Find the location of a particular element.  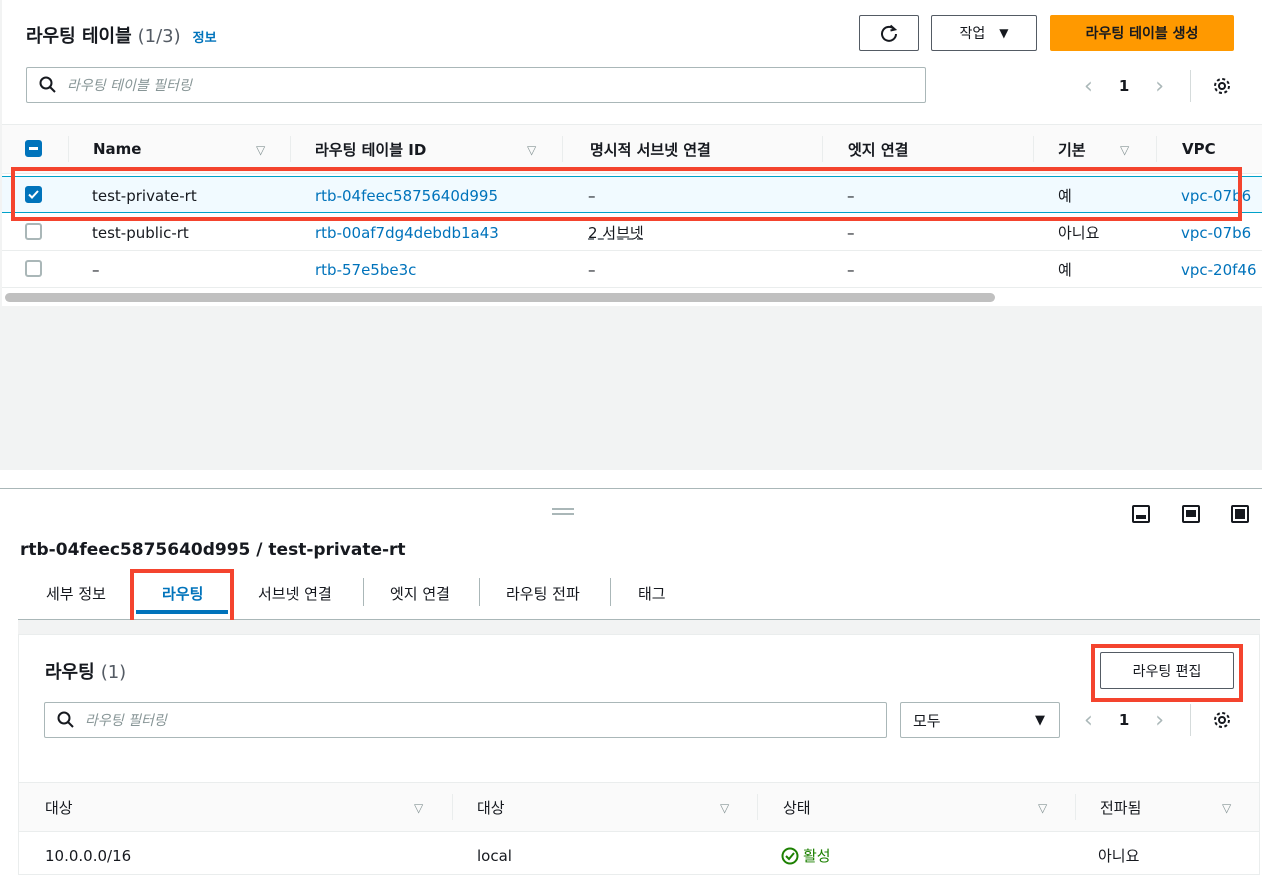

col-header-target: 대상 is located at coordinates (491, 807).